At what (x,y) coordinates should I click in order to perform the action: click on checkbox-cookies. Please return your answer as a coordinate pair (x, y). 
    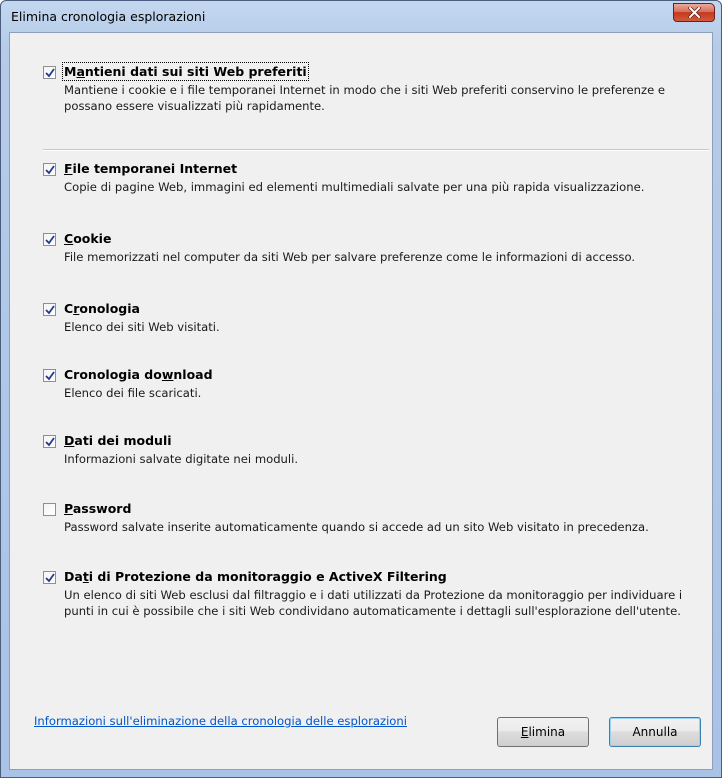
    Looking at the image, I should click on (49, 239).